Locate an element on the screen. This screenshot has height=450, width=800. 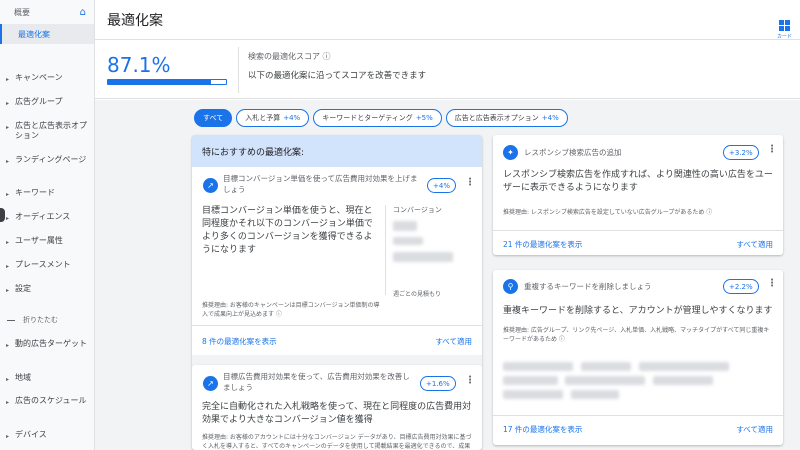
card-reason: 推奨理由: レスポンシブ検索広告を設定していない広告グループがあるため ⓘ is located at coordinates (608, 212).